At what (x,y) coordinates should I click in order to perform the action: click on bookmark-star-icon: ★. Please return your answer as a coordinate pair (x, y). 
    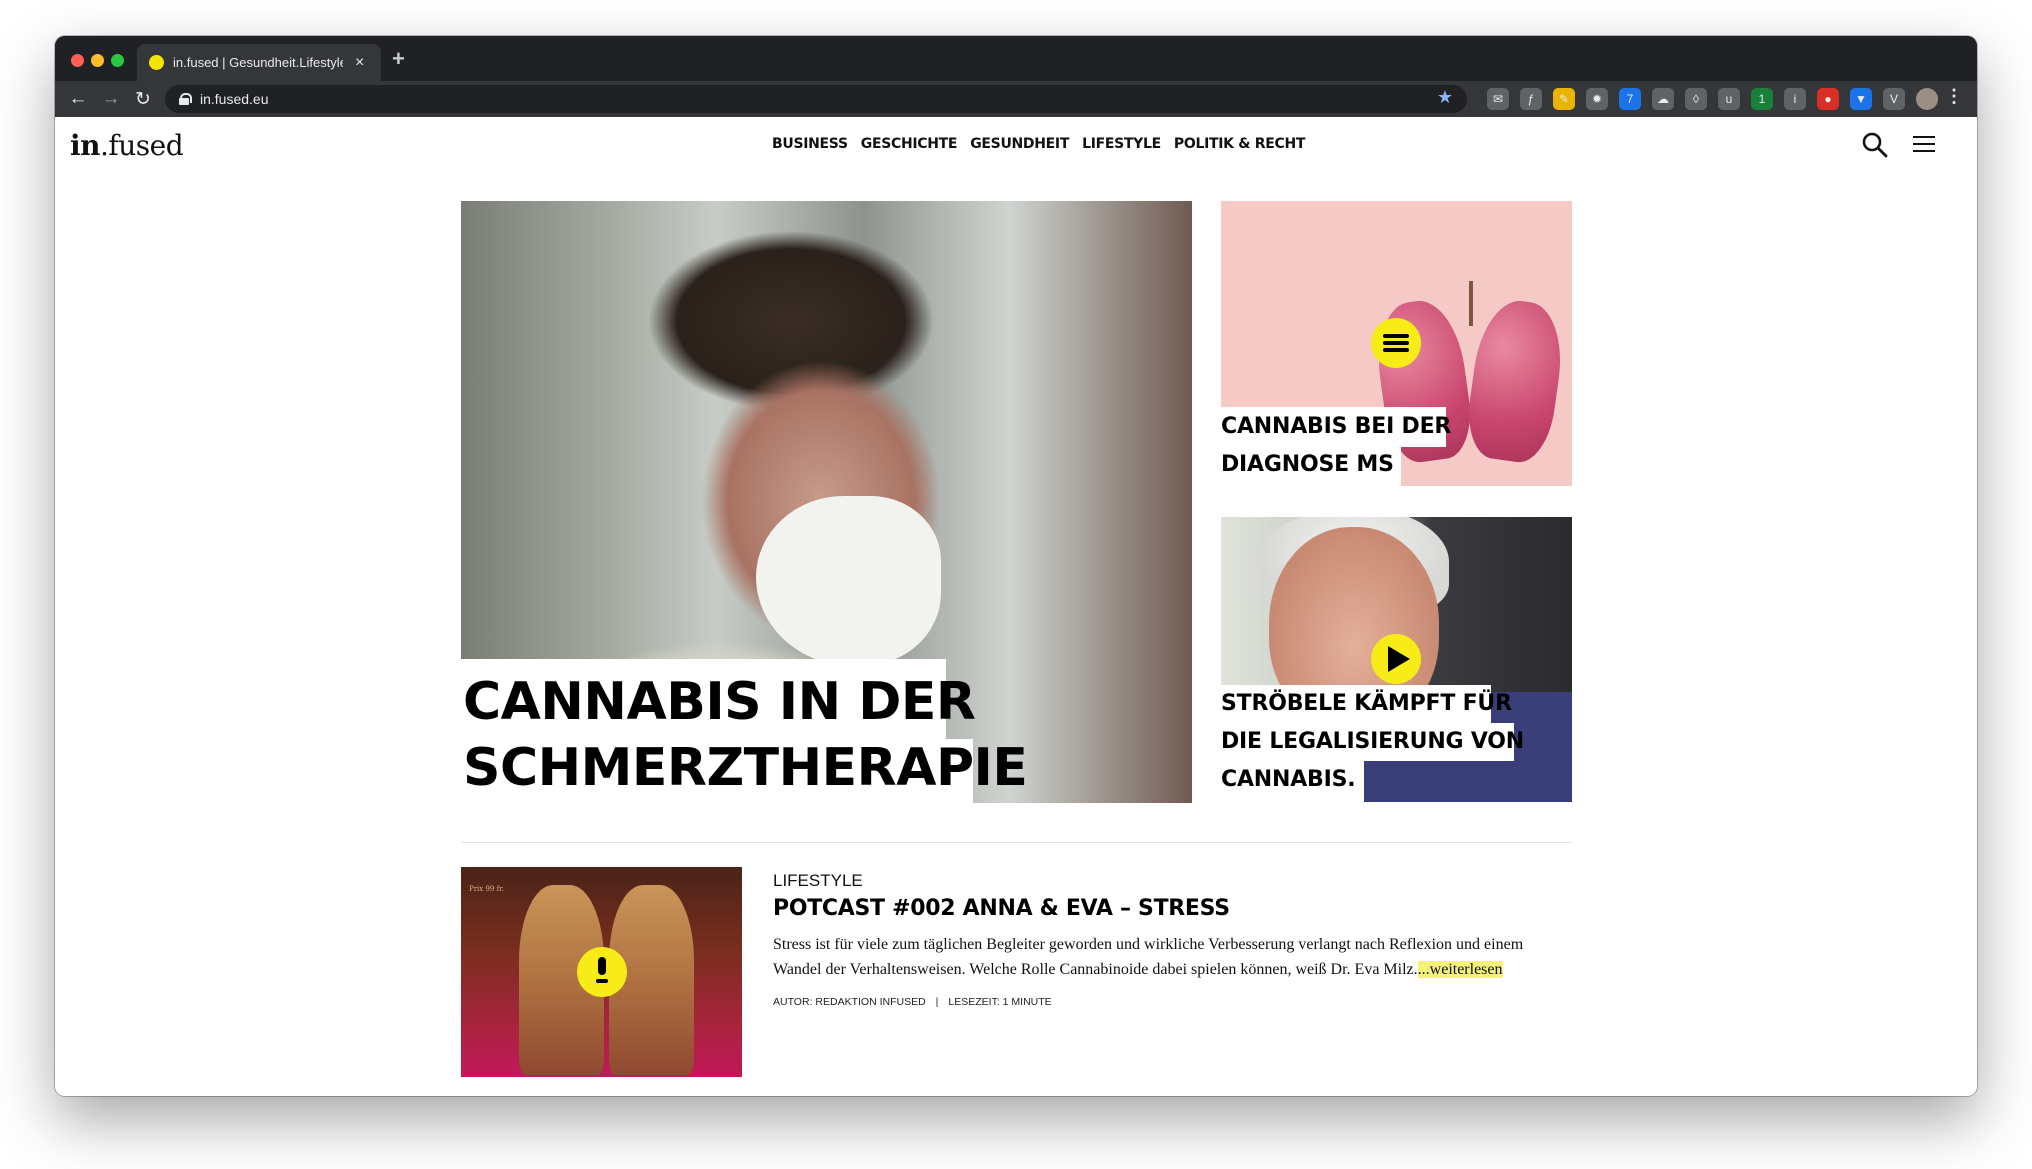
    Looking at the image, I should click on (1445, 97).